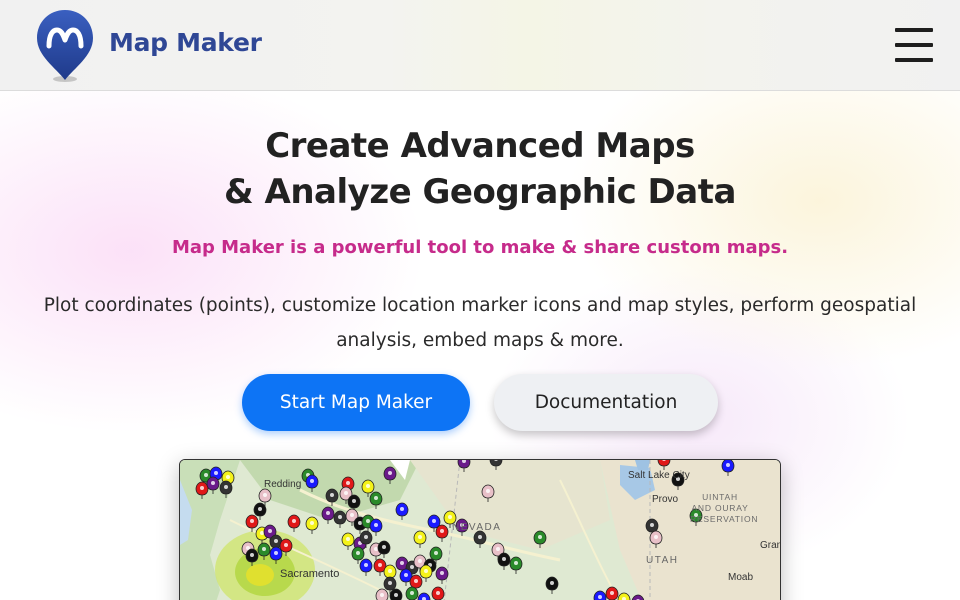 Image resolution: width=960 pixels, height=600 pixels. Describe the element at coordinates (665, 499) in the screenshot. I see `map-label-provo: Provo` at that location.